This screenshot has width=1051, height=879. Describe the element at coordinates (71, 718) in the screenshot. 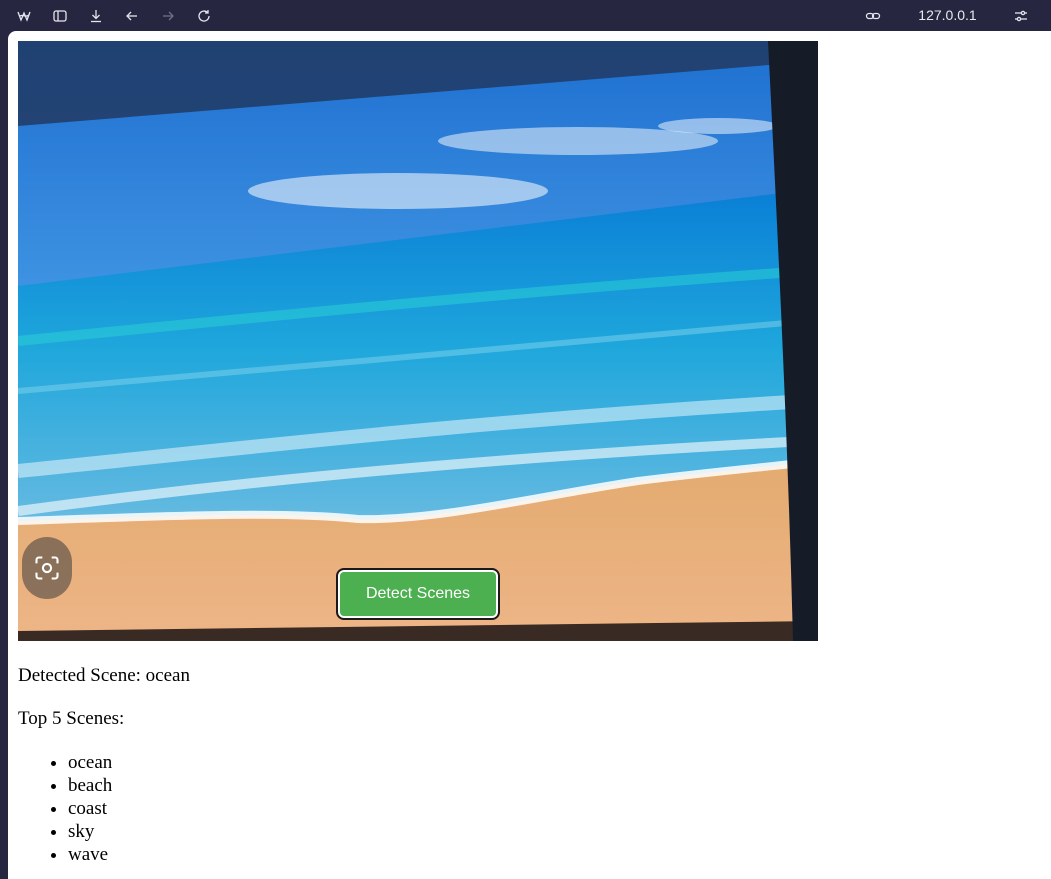

I see `top-scenes-heading: Top 5 Scenes:` at that location.